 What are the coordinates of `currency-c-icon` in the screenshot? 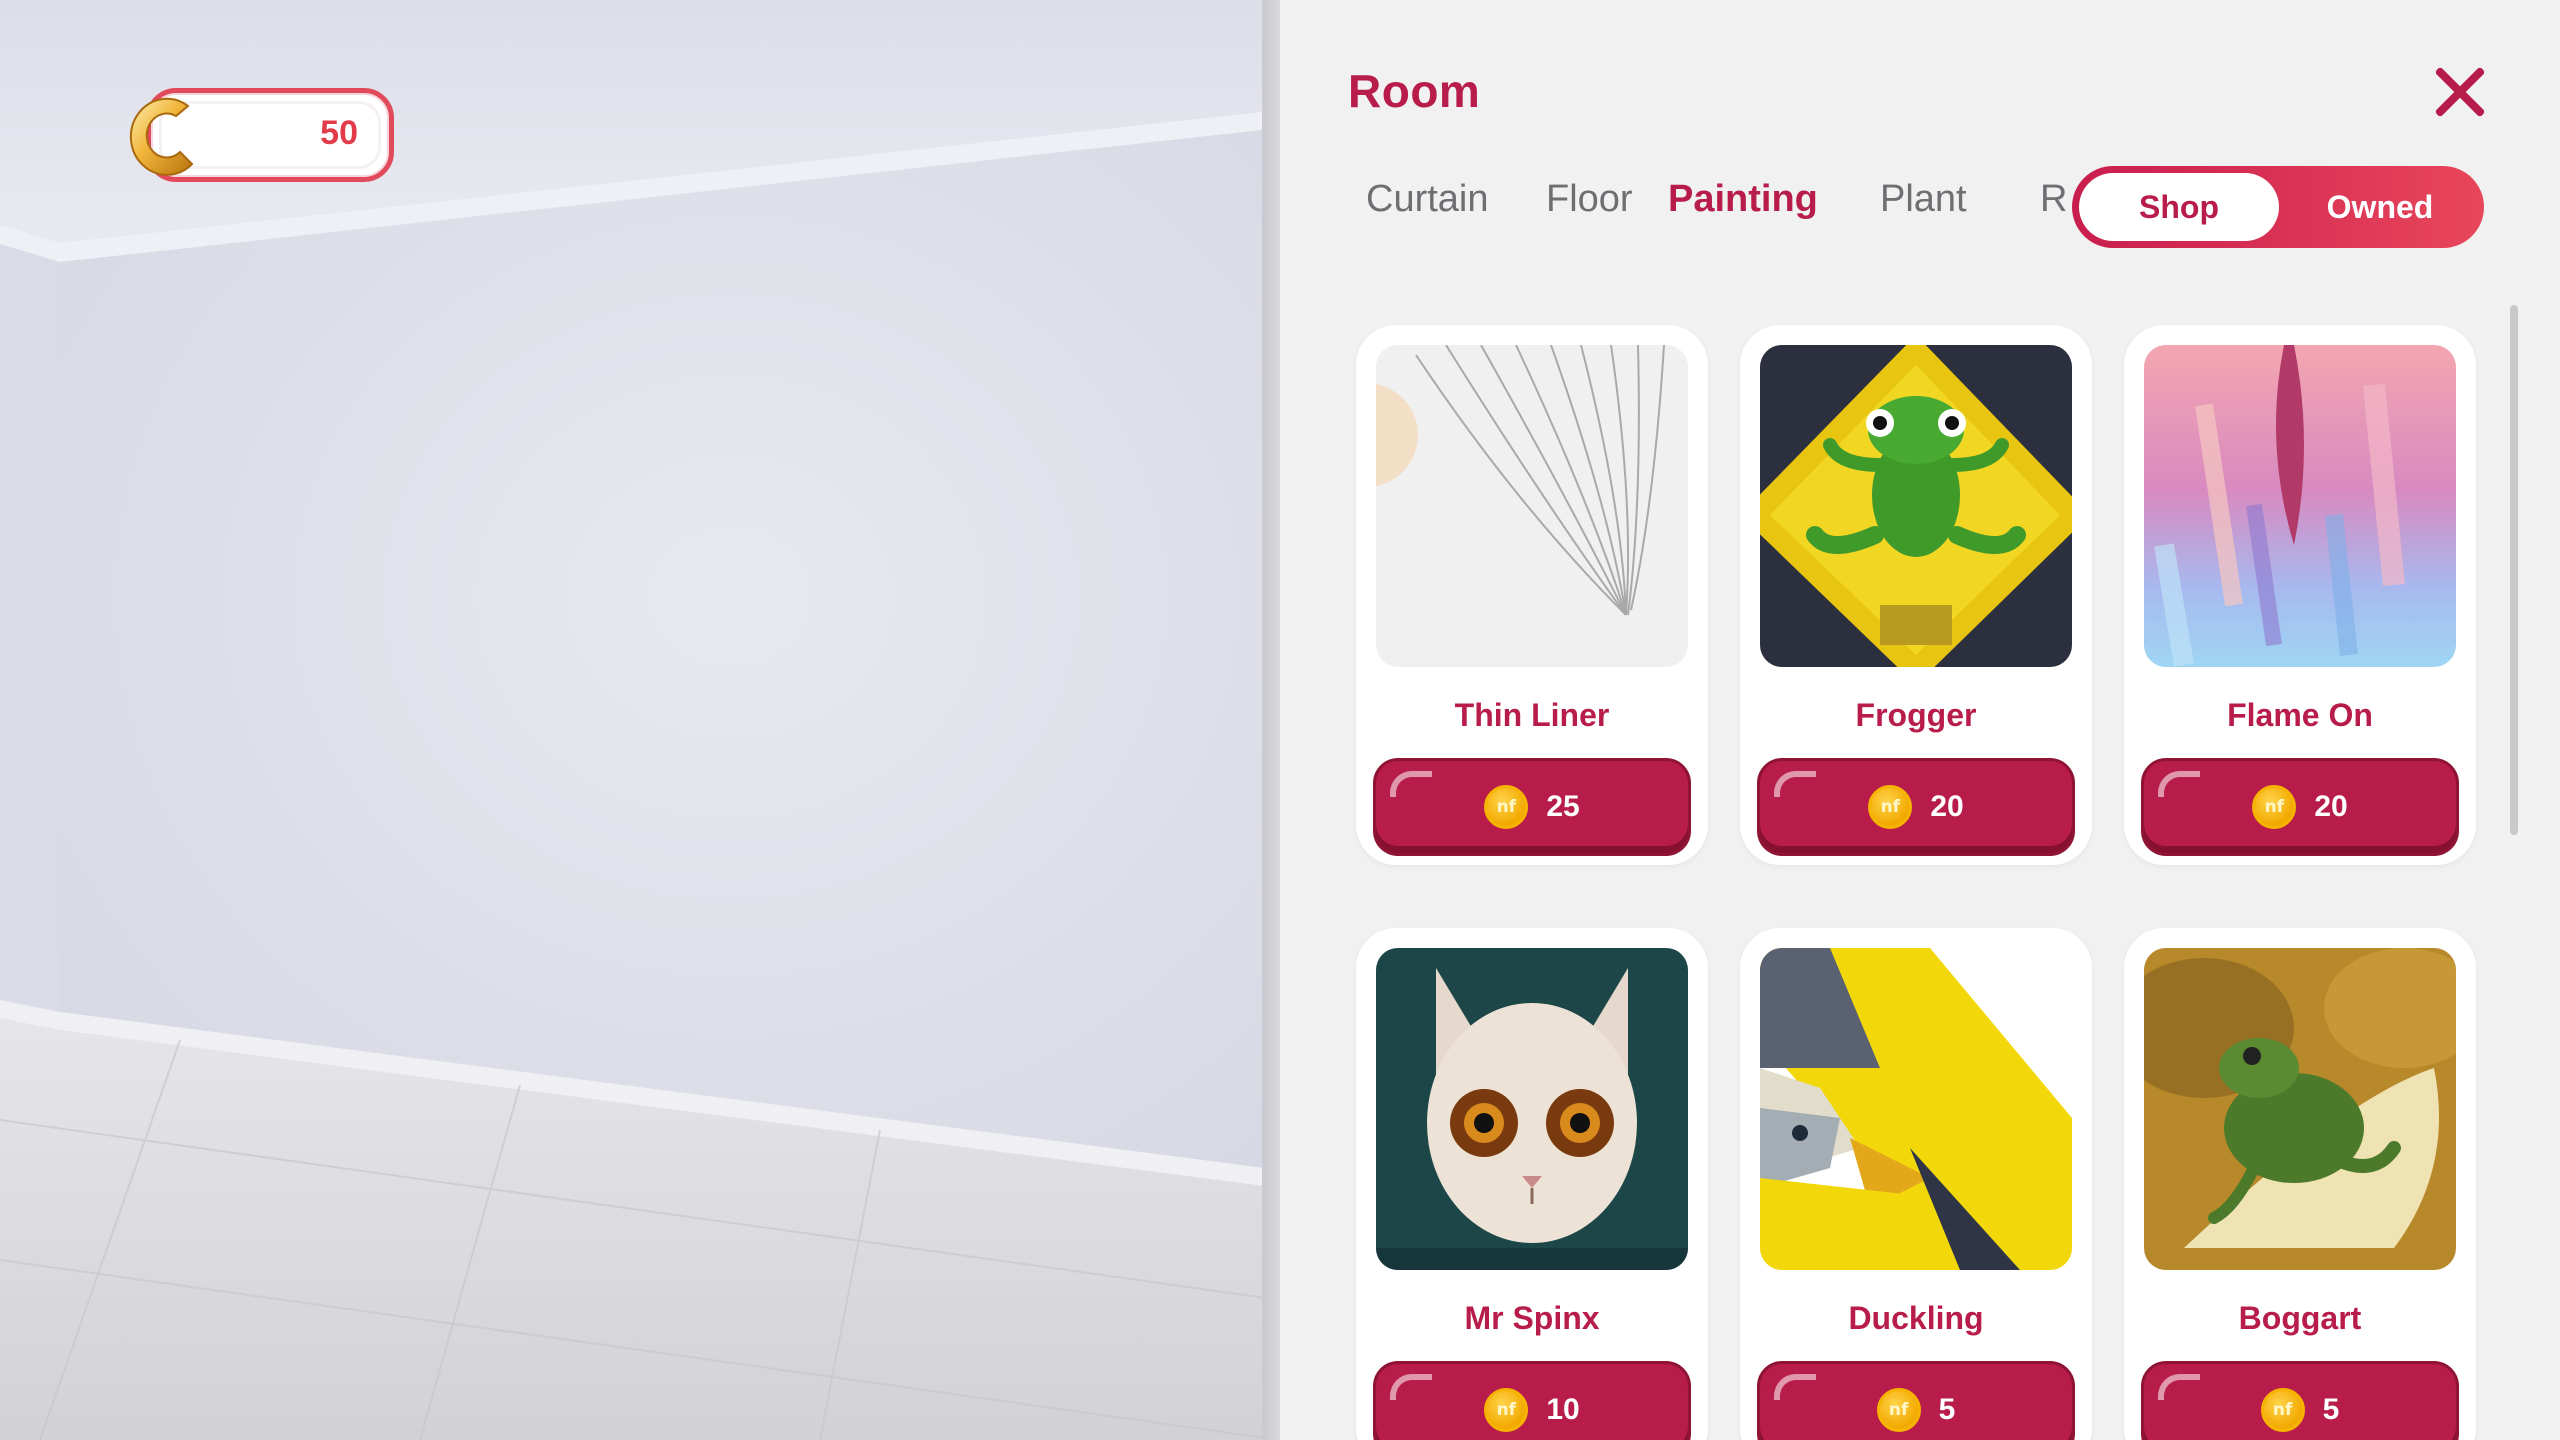 It's located at (161, 136).